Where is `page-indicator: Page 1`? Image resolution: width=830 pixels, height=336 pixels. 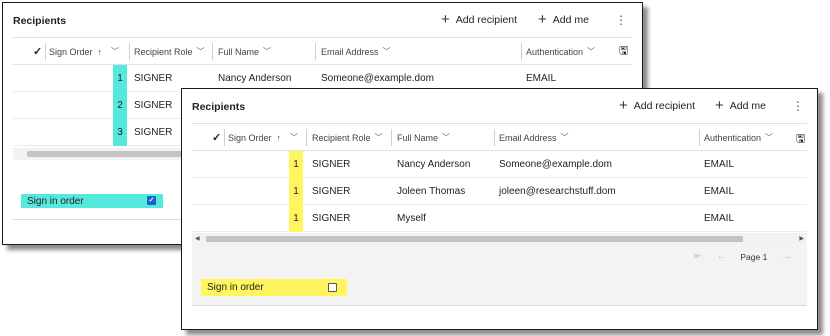
page-indicator: Page 1 is located at coordinates (754, 256).